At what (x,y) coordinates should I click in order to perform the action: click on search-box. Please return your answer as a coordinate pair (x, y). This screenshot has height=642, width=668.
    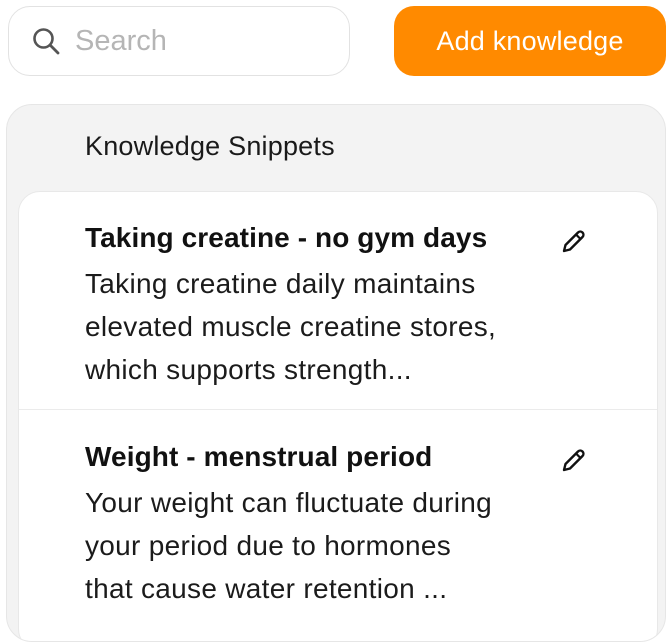
    Looking at the image, I should click on (179, 41).